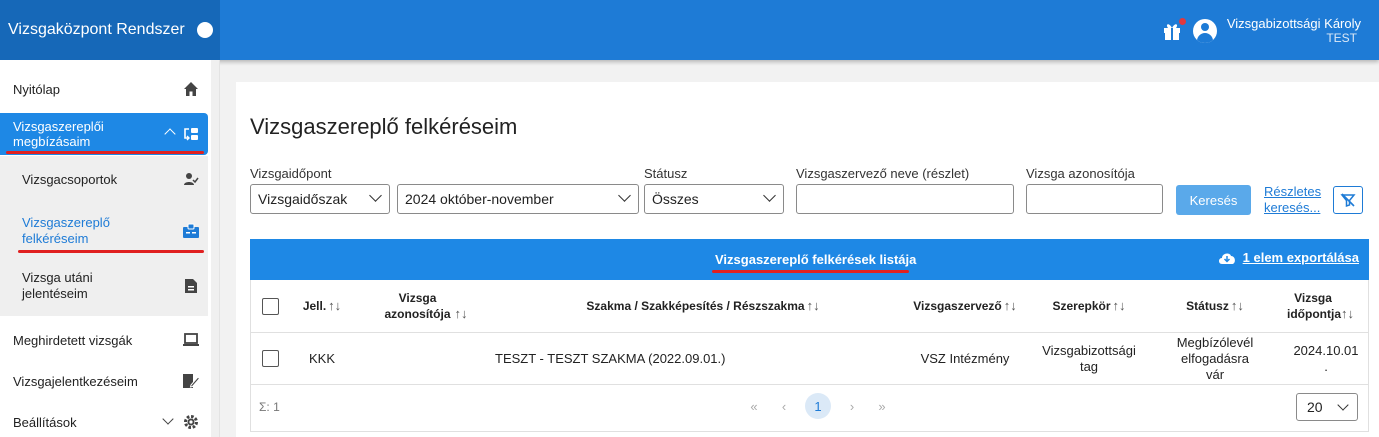 The image size is (1379, 437). What do you see at coordinates (610, 358) in the screenshot?
I see `cell-profession: TESZT - TESZT SZAKMA (2022.09.01.)` at bounding box center [610, 358].